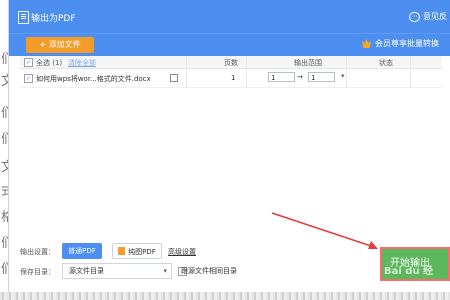  I want to click on feedback-label: 意见反, so click(435, 16).